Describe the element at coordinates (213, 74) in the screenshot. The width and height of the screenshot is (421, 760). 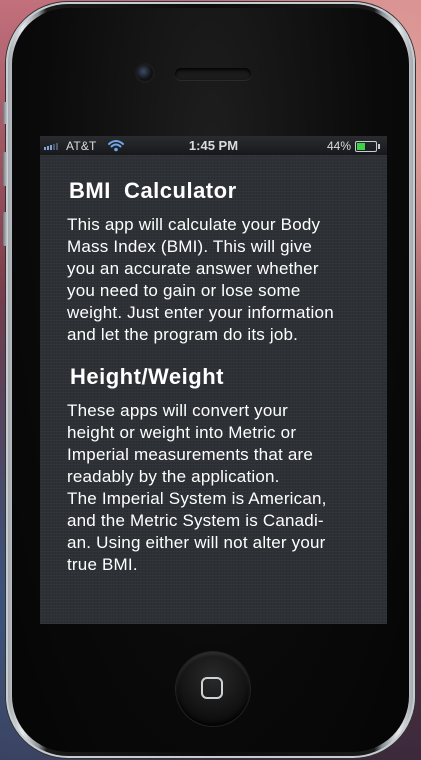
I see `earpiece-speaker` at that location.